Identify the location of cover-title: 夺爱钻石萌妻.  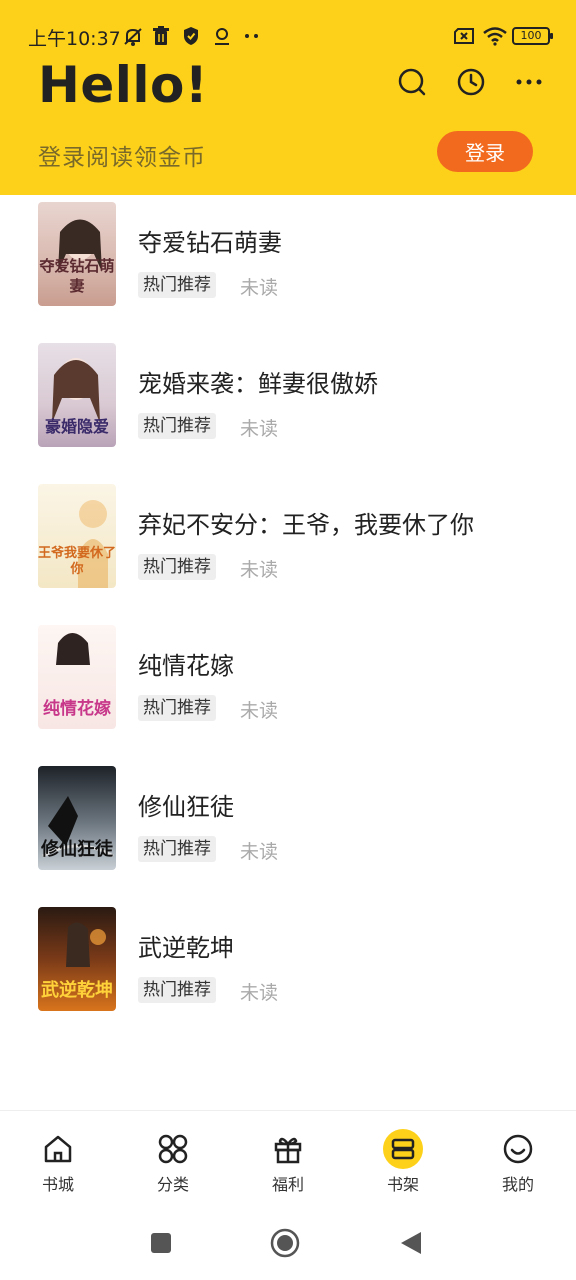
(77, 276).